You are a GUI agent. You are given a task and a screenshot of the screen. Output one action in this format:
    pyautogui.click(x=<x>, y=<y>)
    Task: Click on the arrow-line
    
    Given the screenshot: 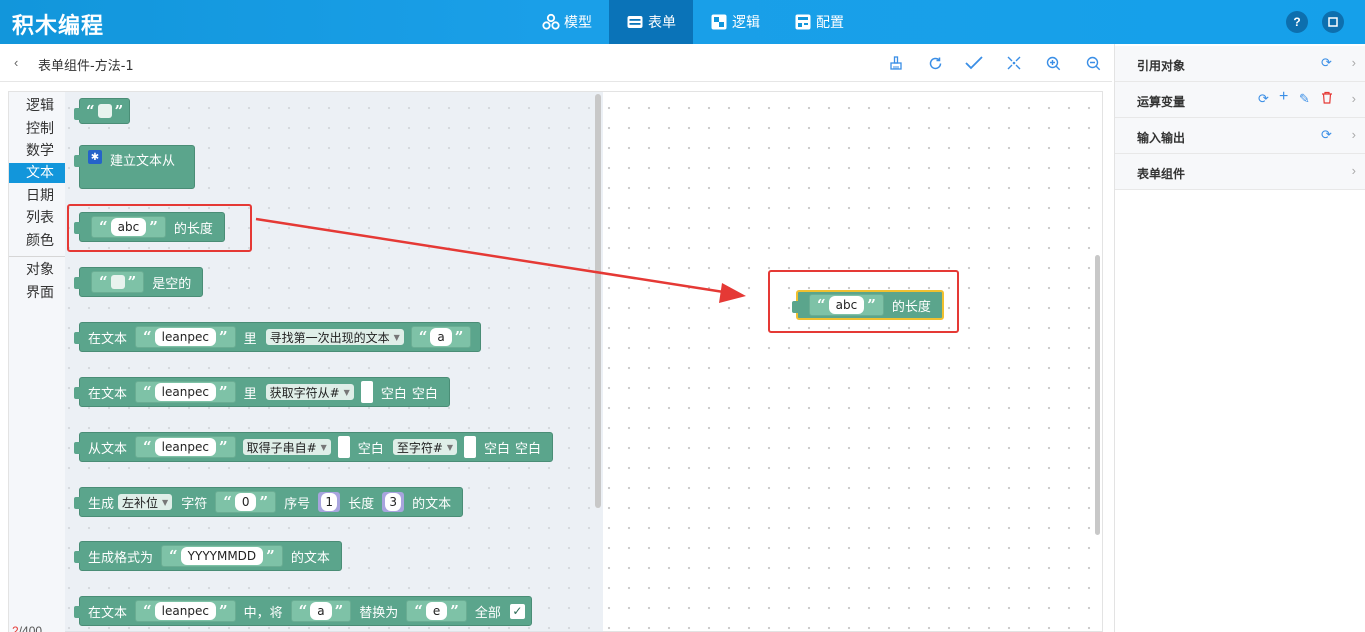 What is the action you would take?
    pyautogui.click(x=493, y=256)
    